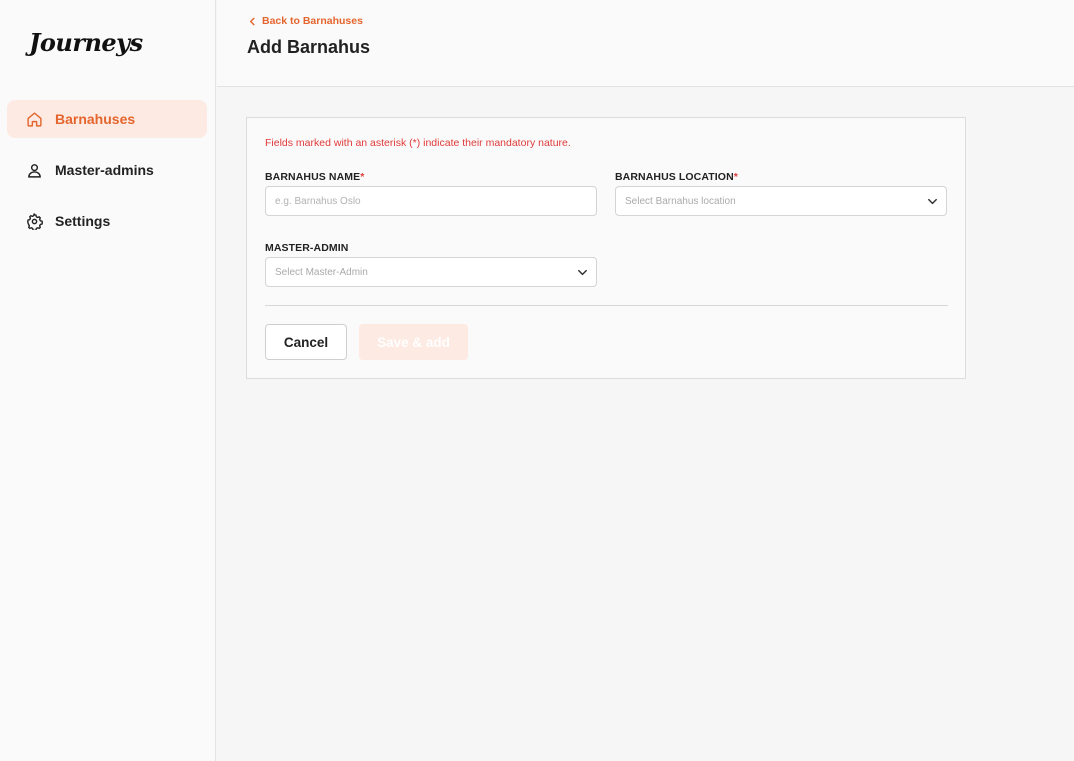 Image resolution: width=1074 pixels, height=761 pixels. Describe the element at coordinates (306, 342) in the screenshot. I see `cancel-button: Cancel` at that location.